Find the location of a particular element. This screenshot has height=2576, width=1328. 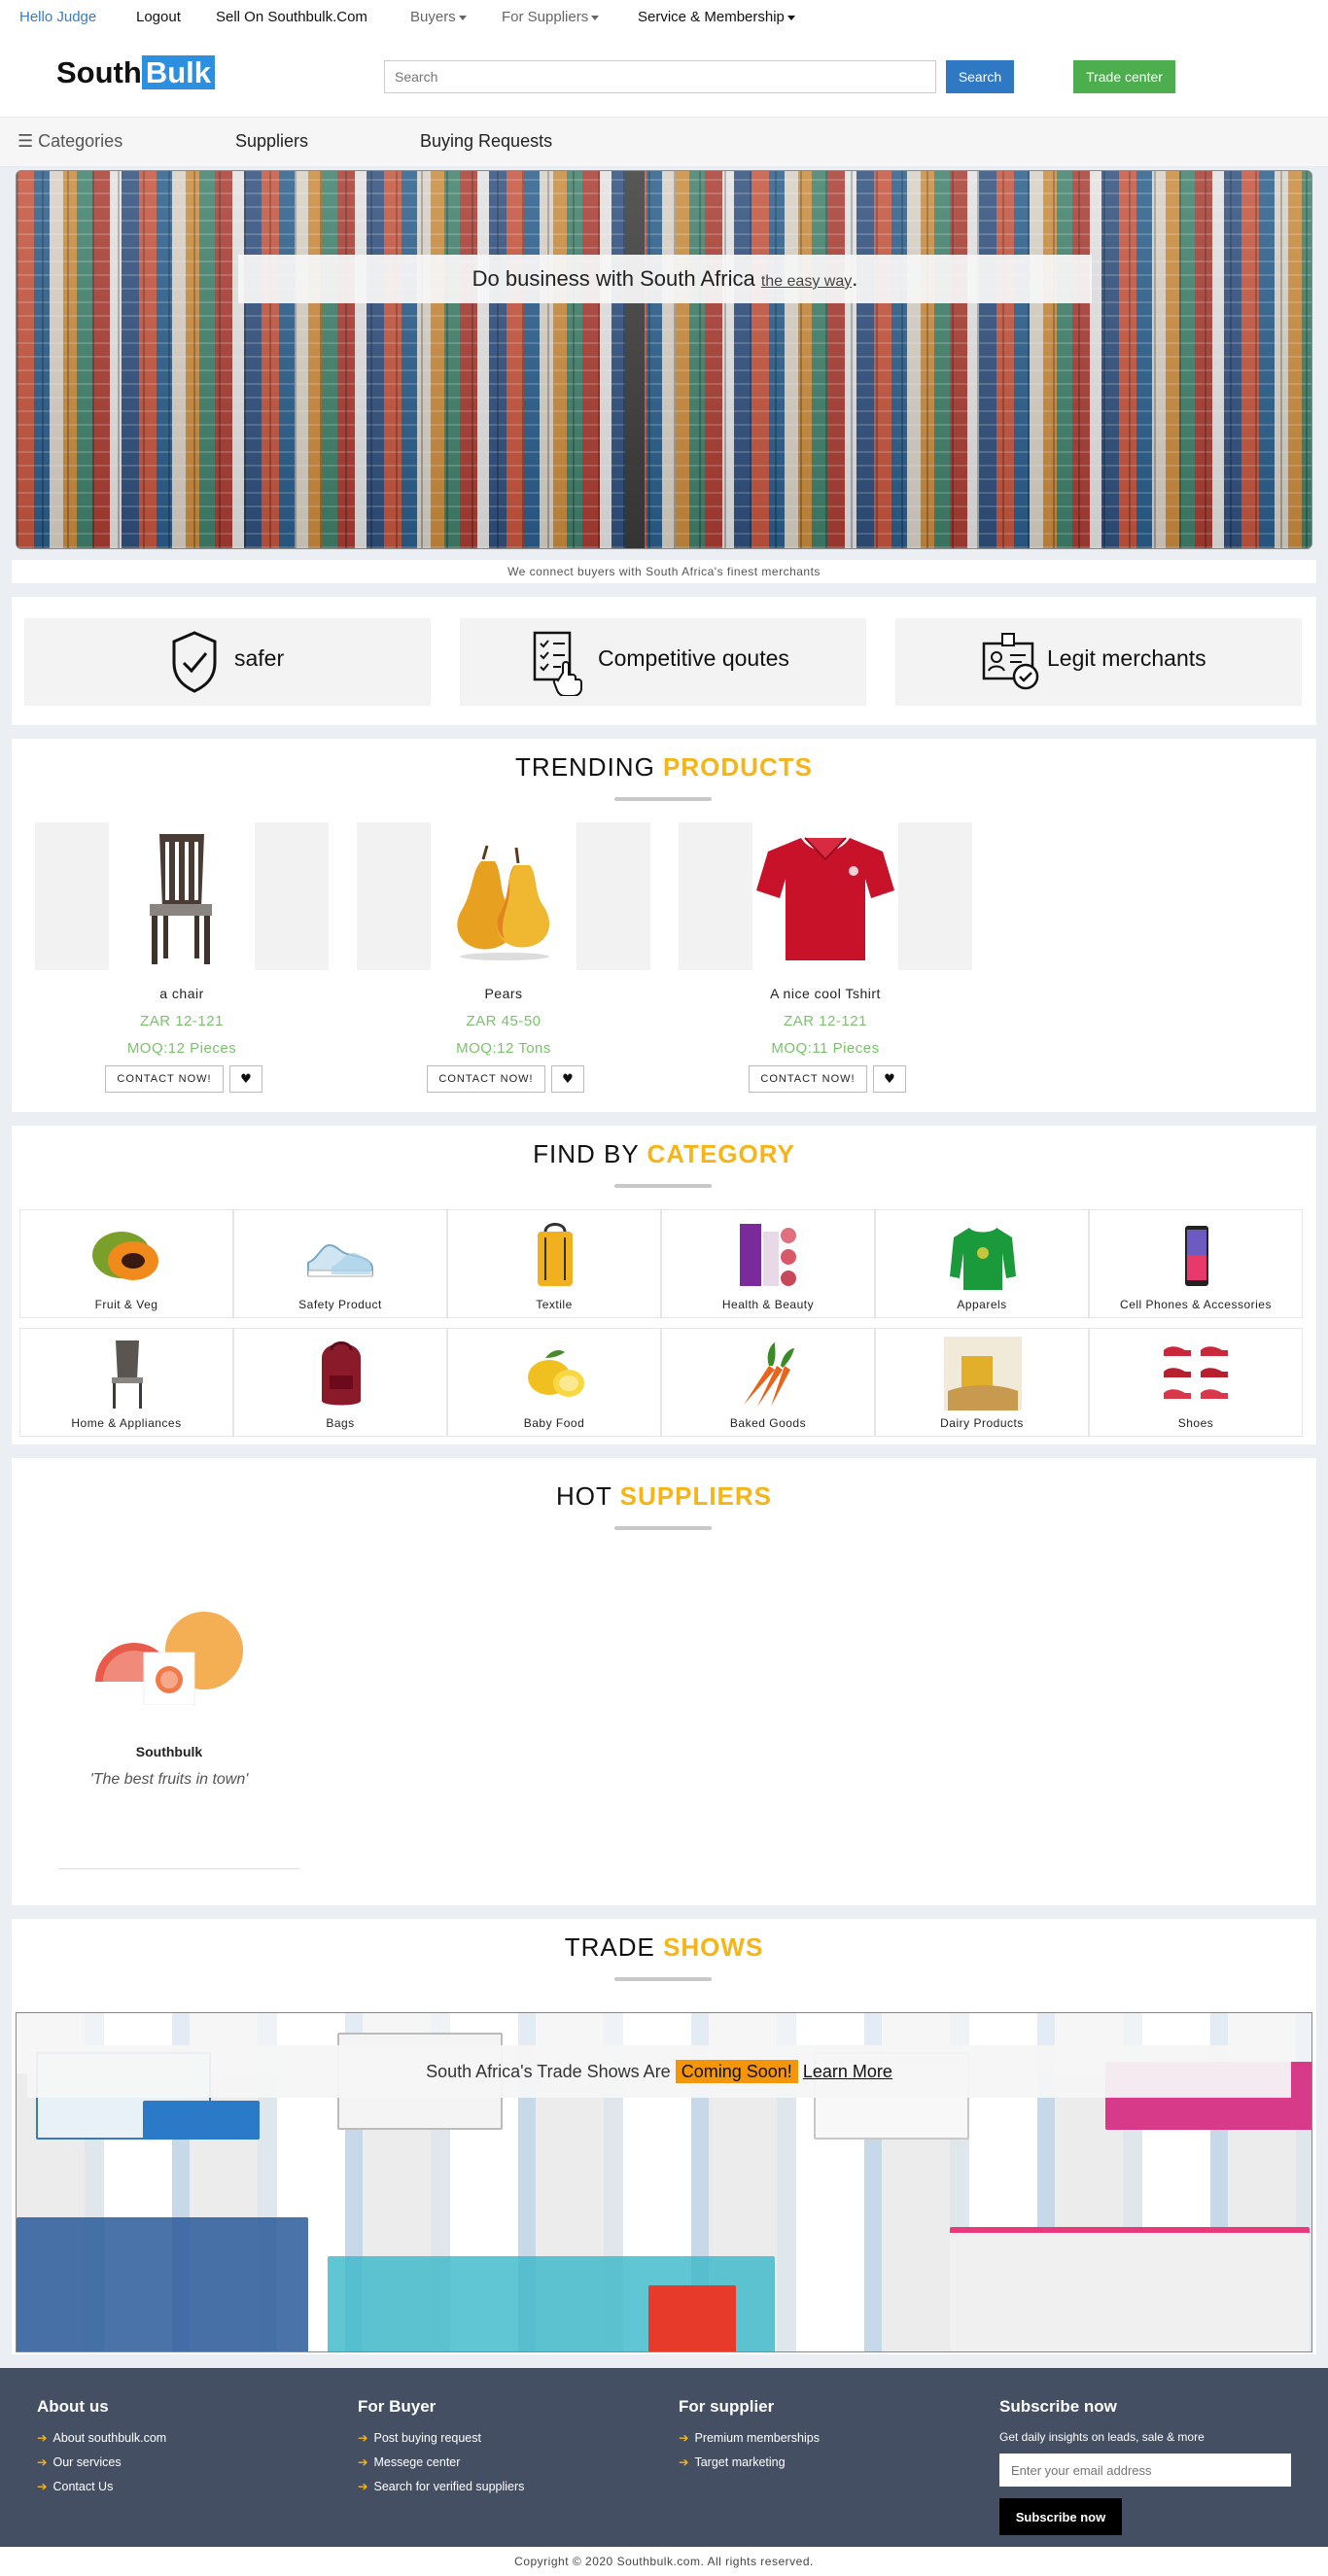

category-tile: Baby Food is located at coordinates (554, 1382).